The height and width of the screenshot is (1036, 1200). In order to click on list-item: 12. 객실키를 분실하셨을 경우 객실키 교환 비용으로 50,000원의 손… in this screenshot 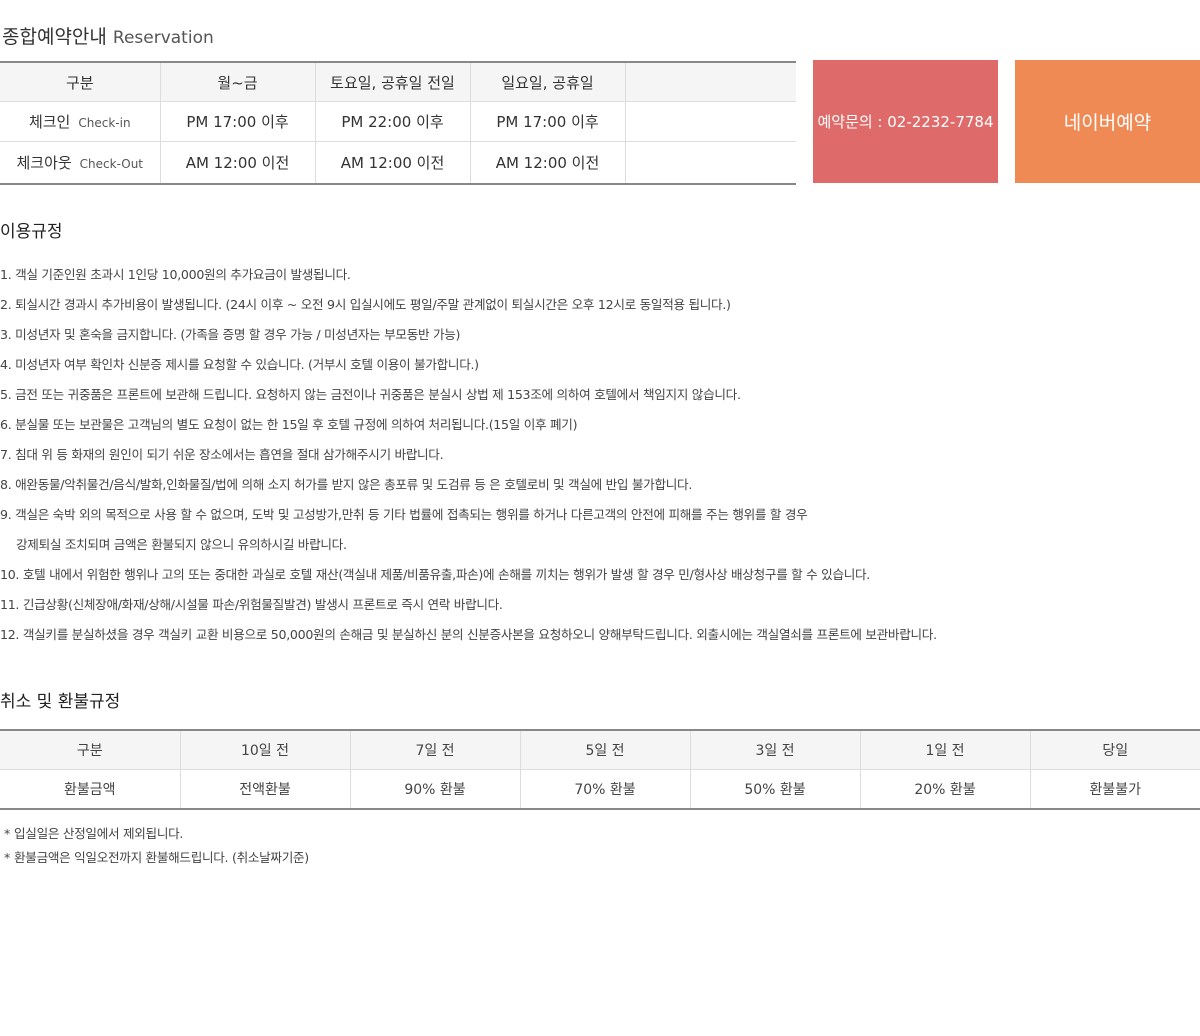, I will do `click(468, 634)`.